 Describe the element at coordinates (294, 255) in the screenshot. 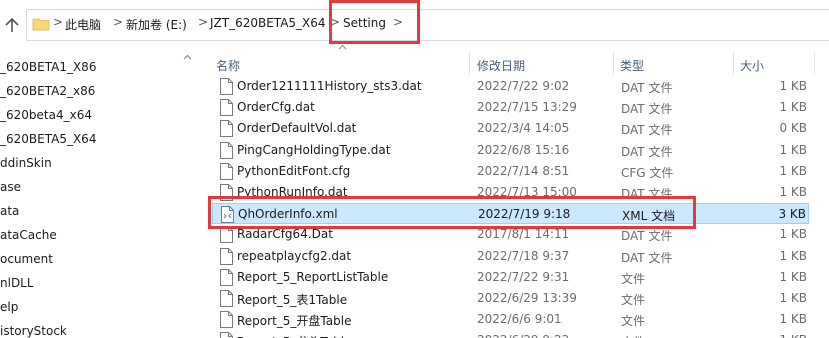

I see `file-name: repeatplaycfg2.dat` at that location.